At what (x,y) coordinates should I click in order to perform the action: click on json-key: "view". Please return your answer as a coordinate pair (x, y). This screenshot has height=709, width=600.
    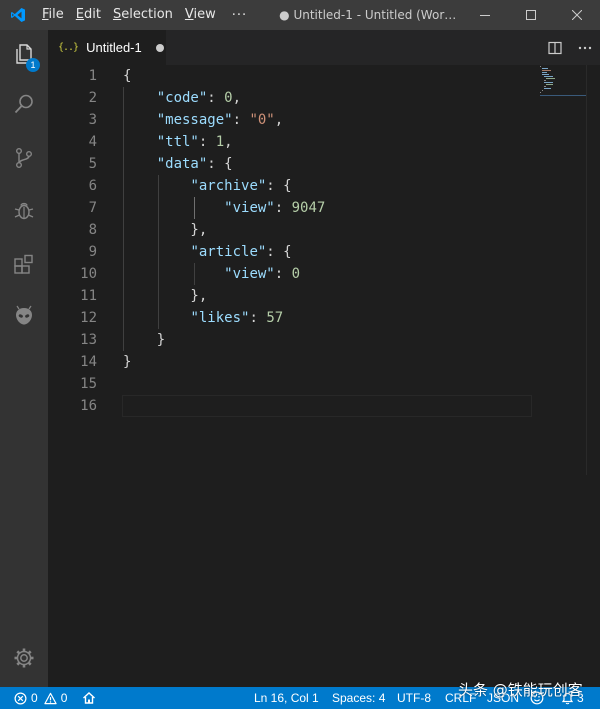
    Looking at the image, I should click on (249, 274).